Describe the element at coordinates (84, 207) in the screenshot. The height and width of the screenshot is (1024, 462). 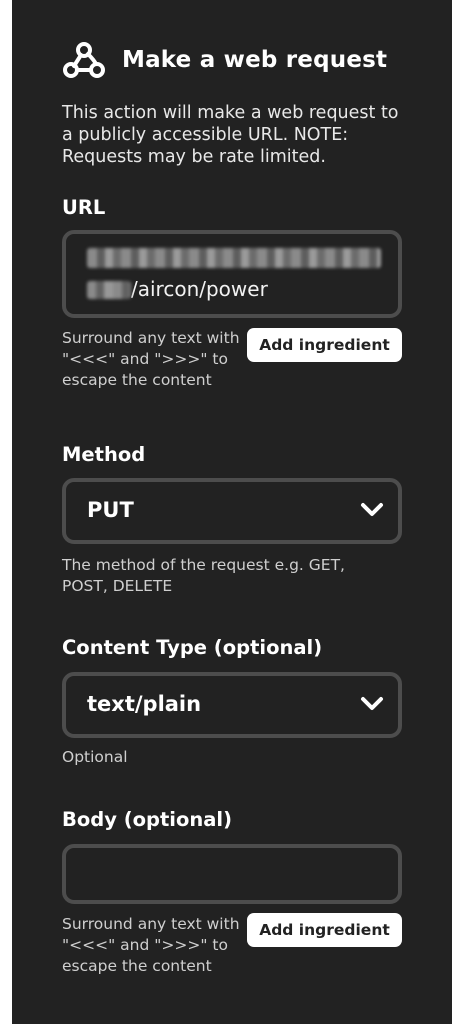
I see `url-label: URL` at that location.